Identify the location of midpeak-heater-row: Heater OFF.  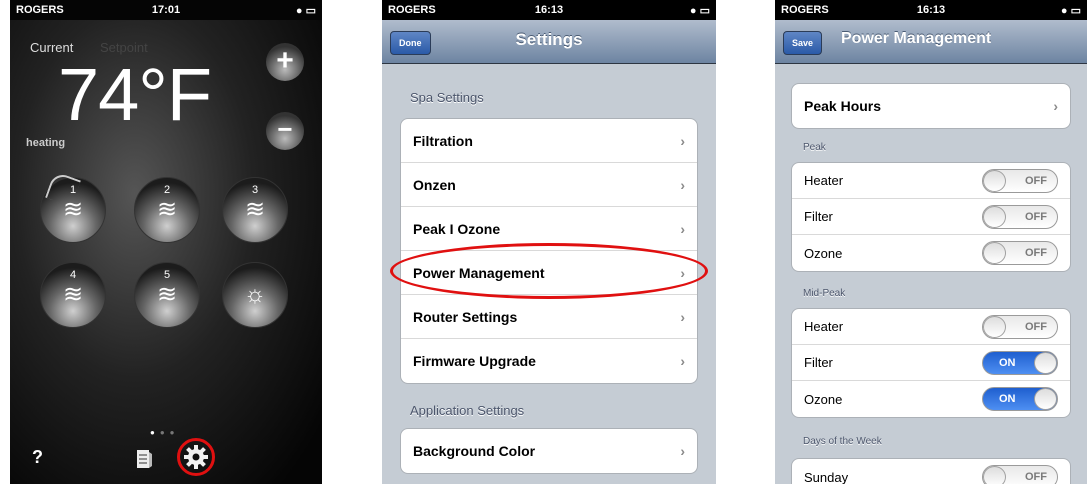
(931, 327).